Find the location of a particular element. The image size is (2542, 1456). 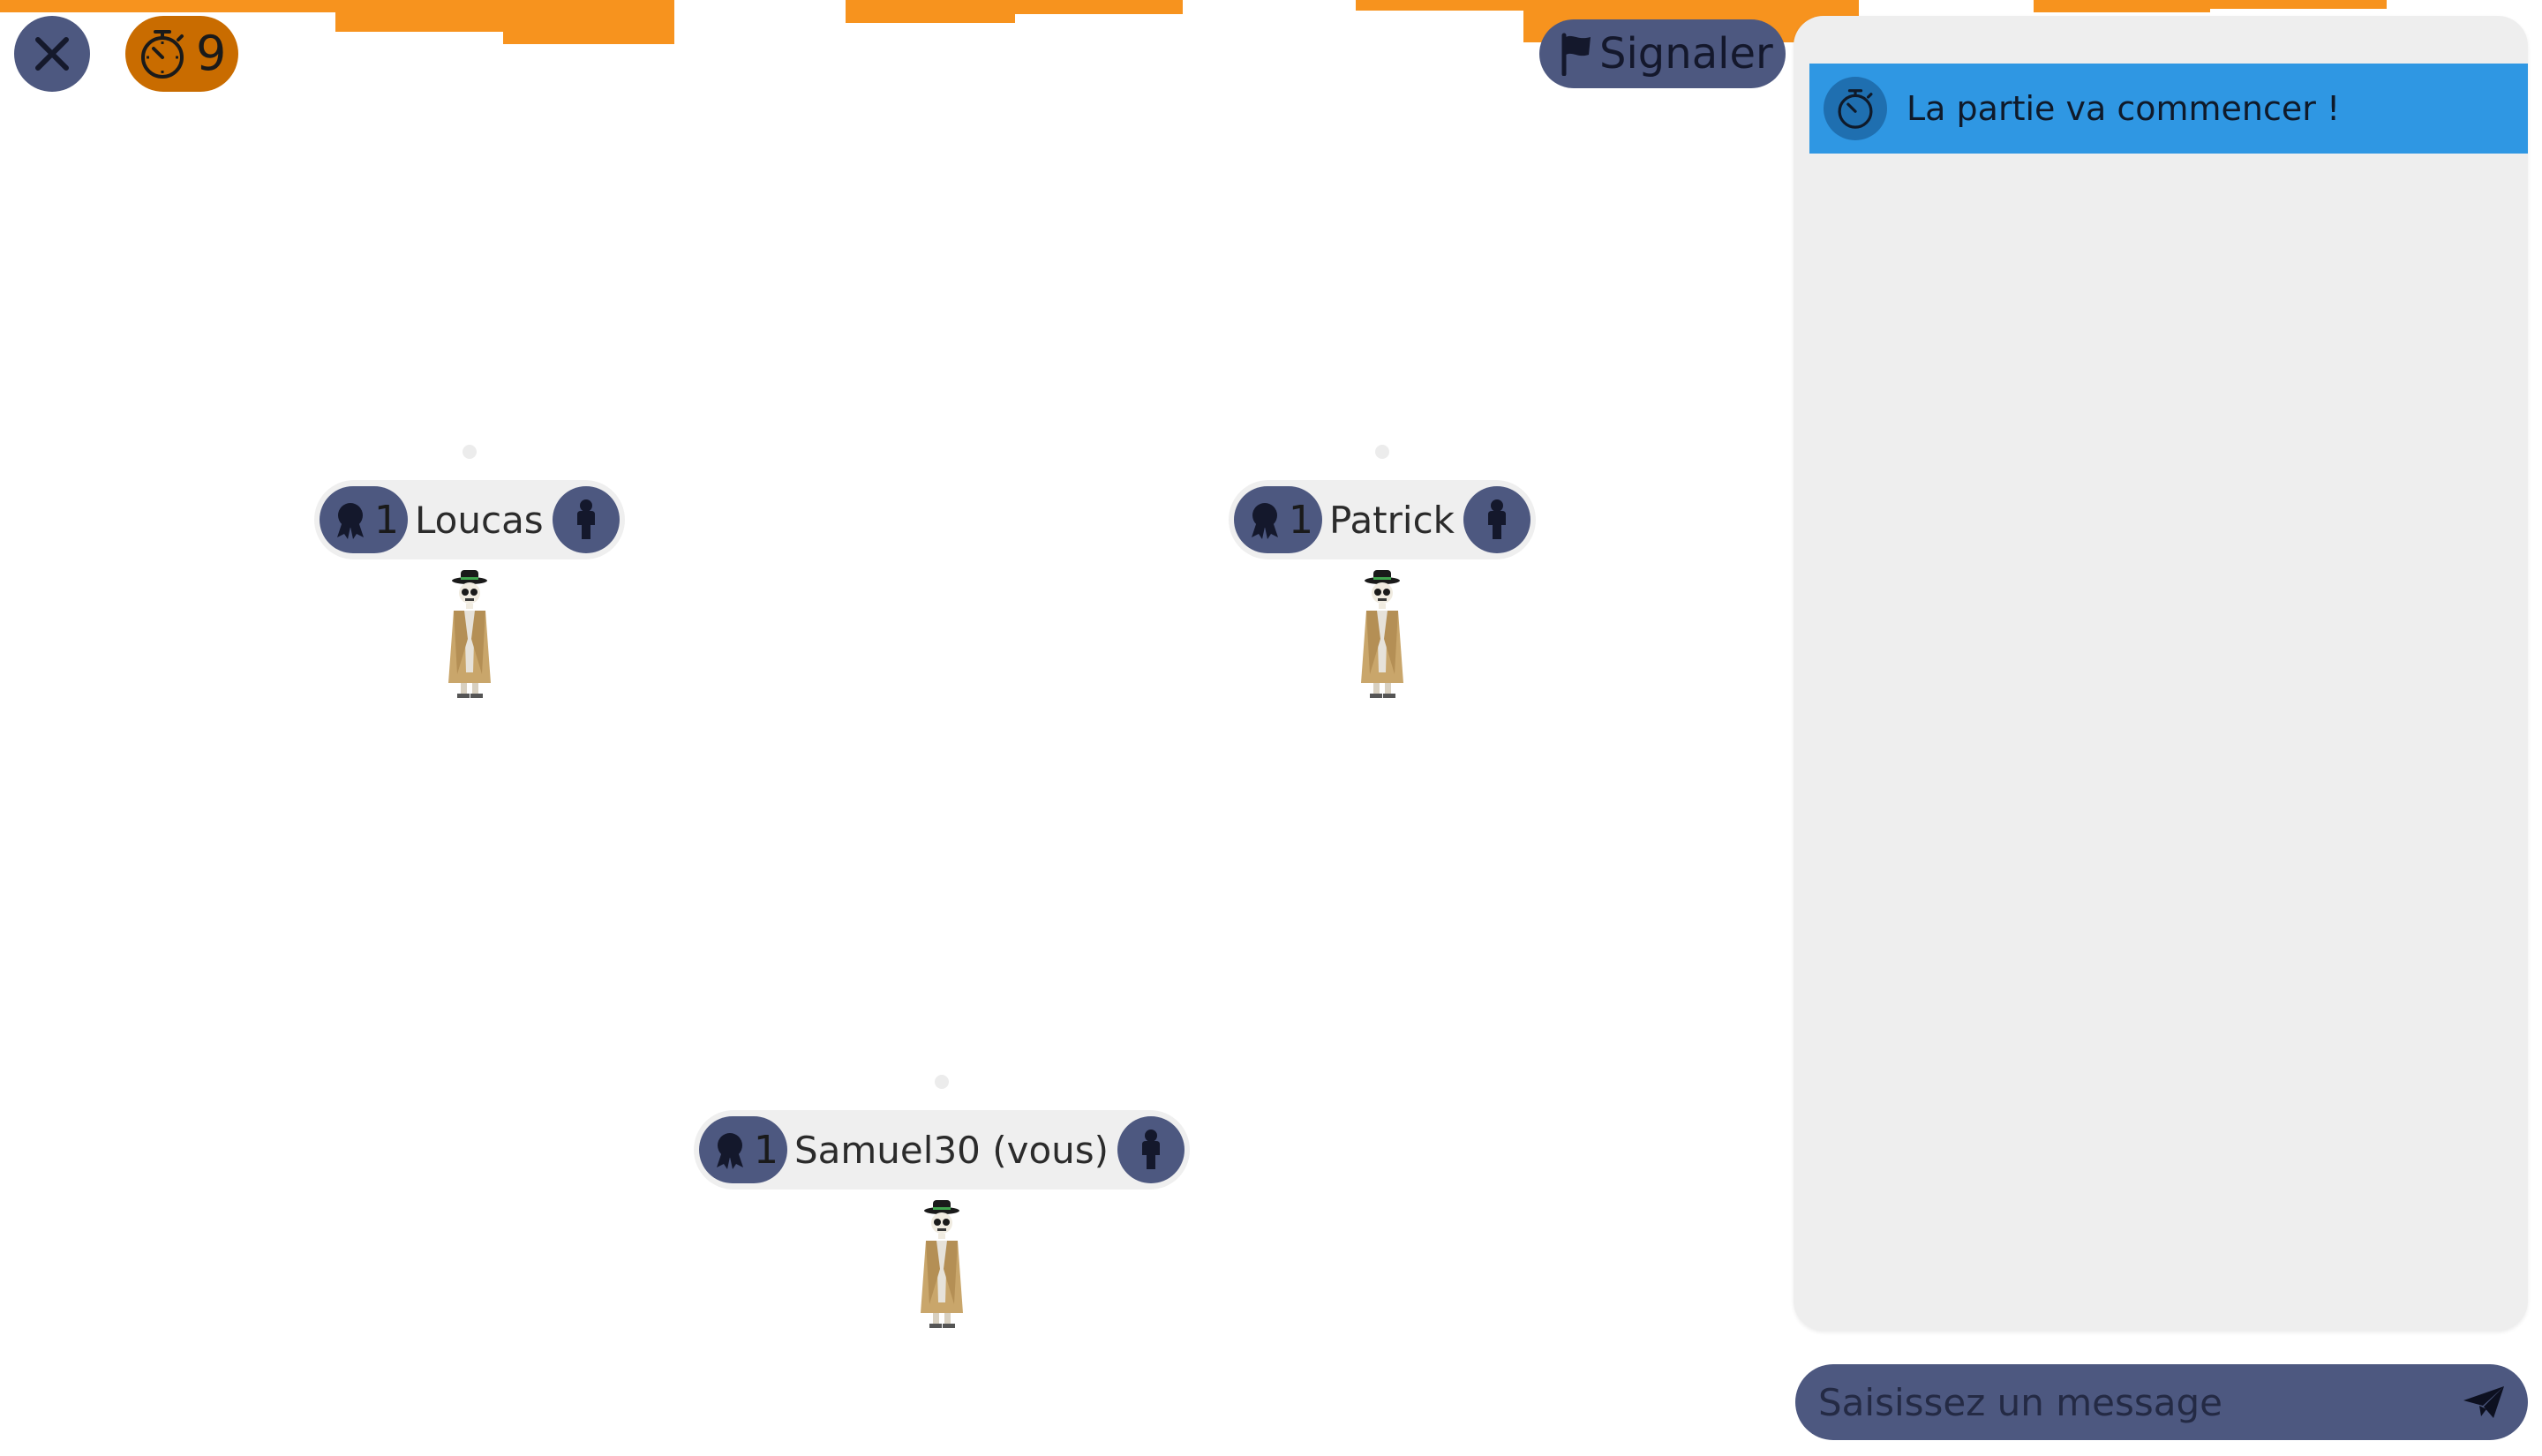

send-icon is located at coordinates (2483, 1402).